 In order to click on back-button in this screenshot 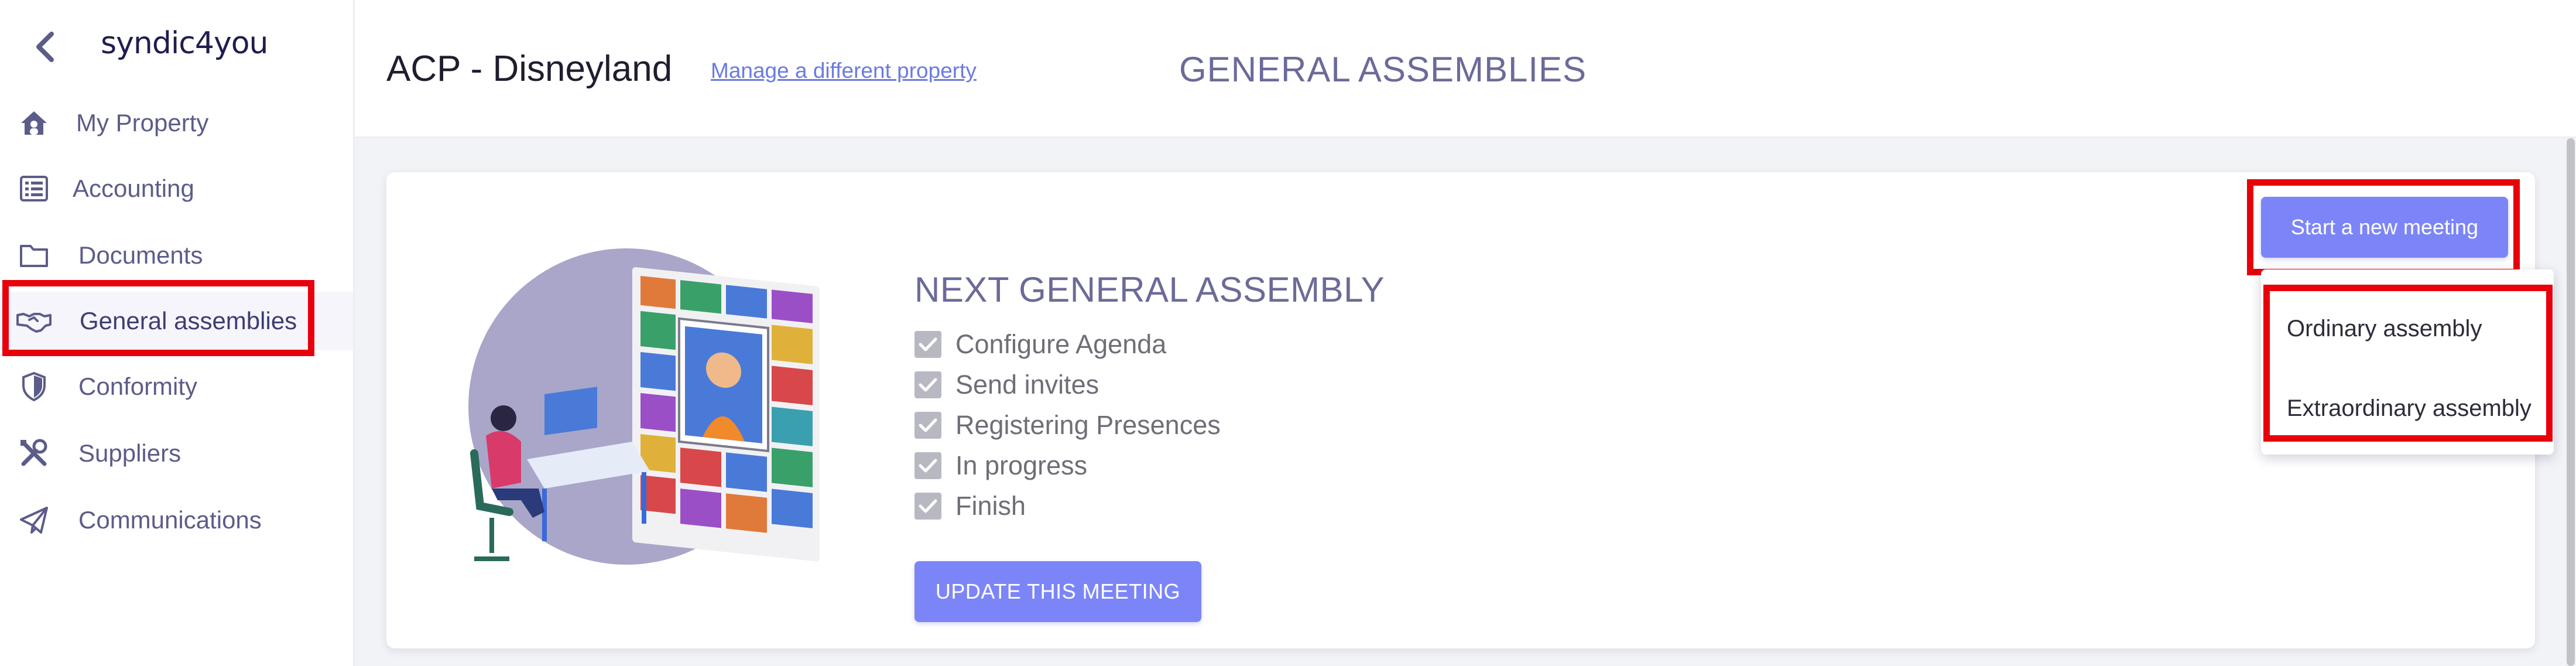, I will do `click(45, 47)`.